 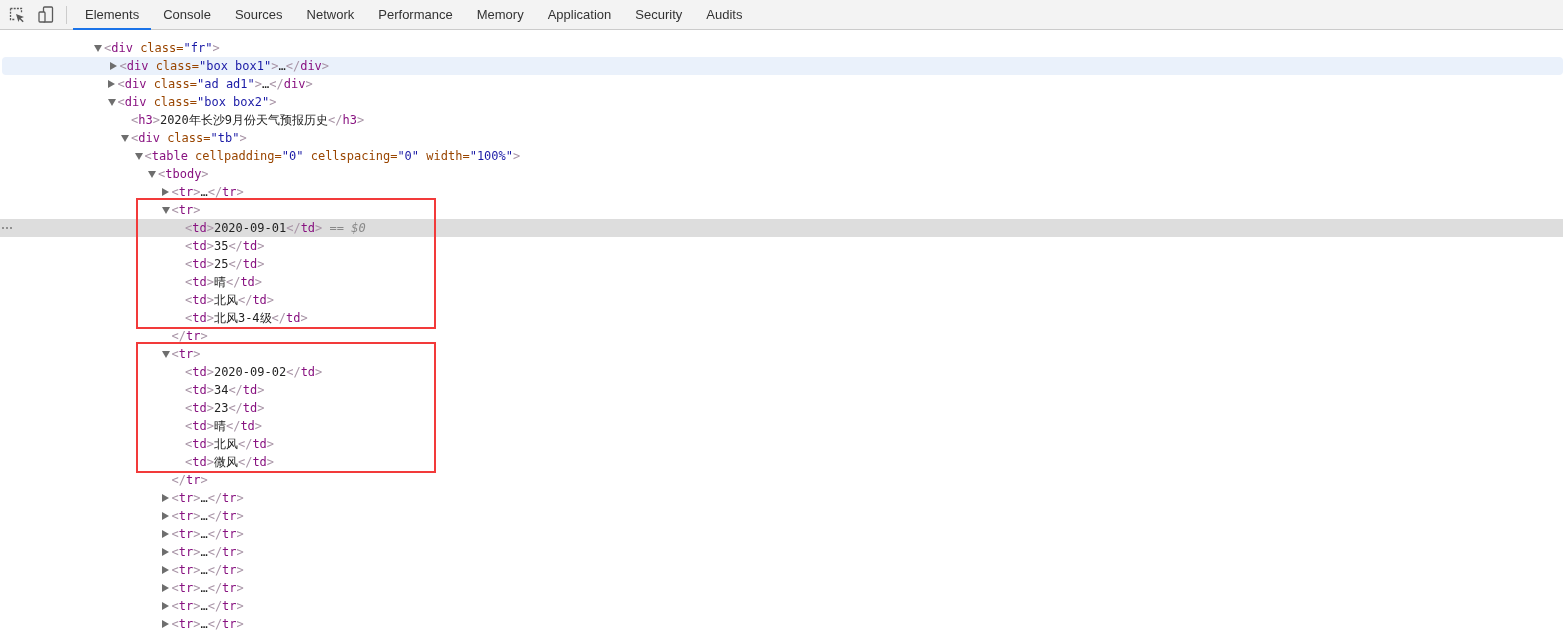 I want to click on dom-node-markup: <td>微风</td>, so click(x=230, y=462).